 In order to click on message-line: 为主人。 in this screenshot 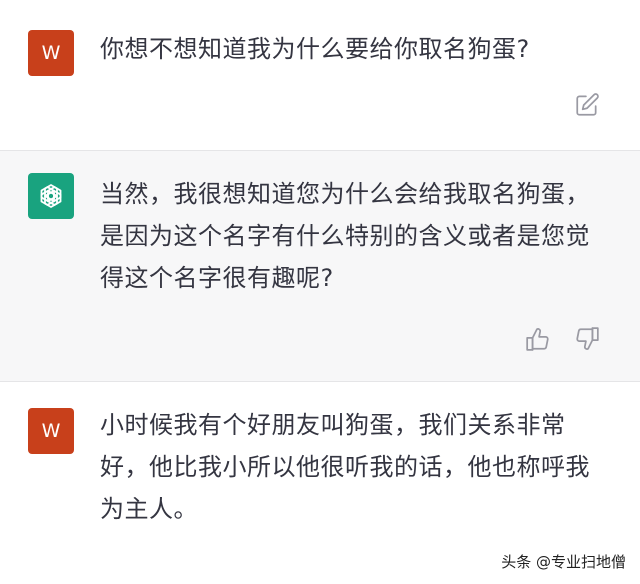, I will do `click(149, 509)`.